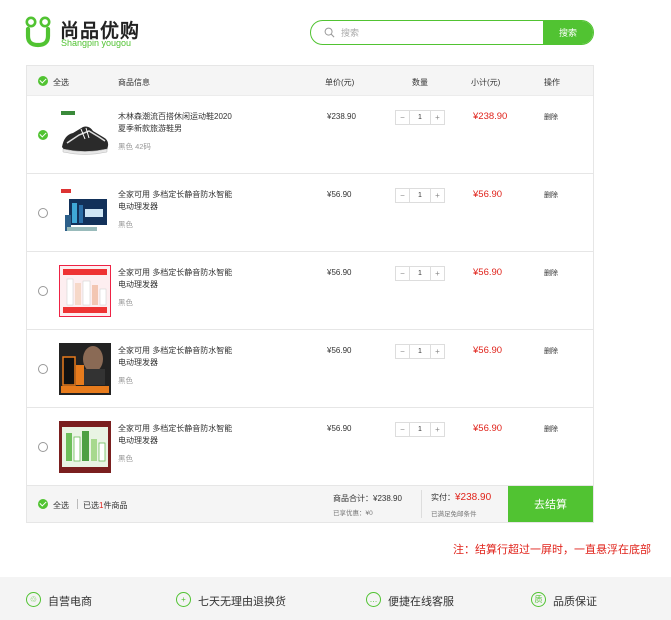 The width and height of the screenshot is (671, 620). Describe the element at coordinates (96, 43) in the screenshot. I see `logo-subtext: Shangpin yougou` at that location.